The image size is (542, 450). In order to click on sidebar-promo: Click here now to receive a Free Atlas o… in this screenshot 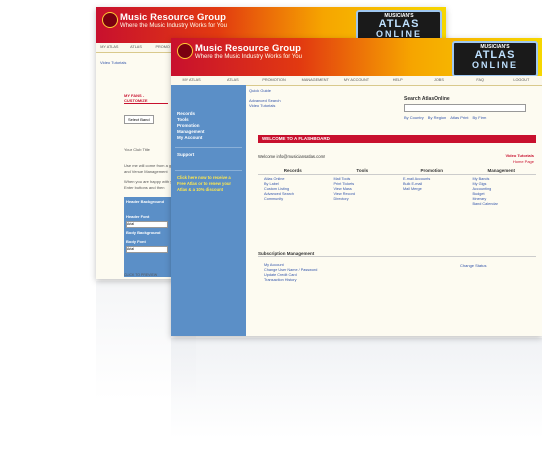, I will do `click(208, 184)`.